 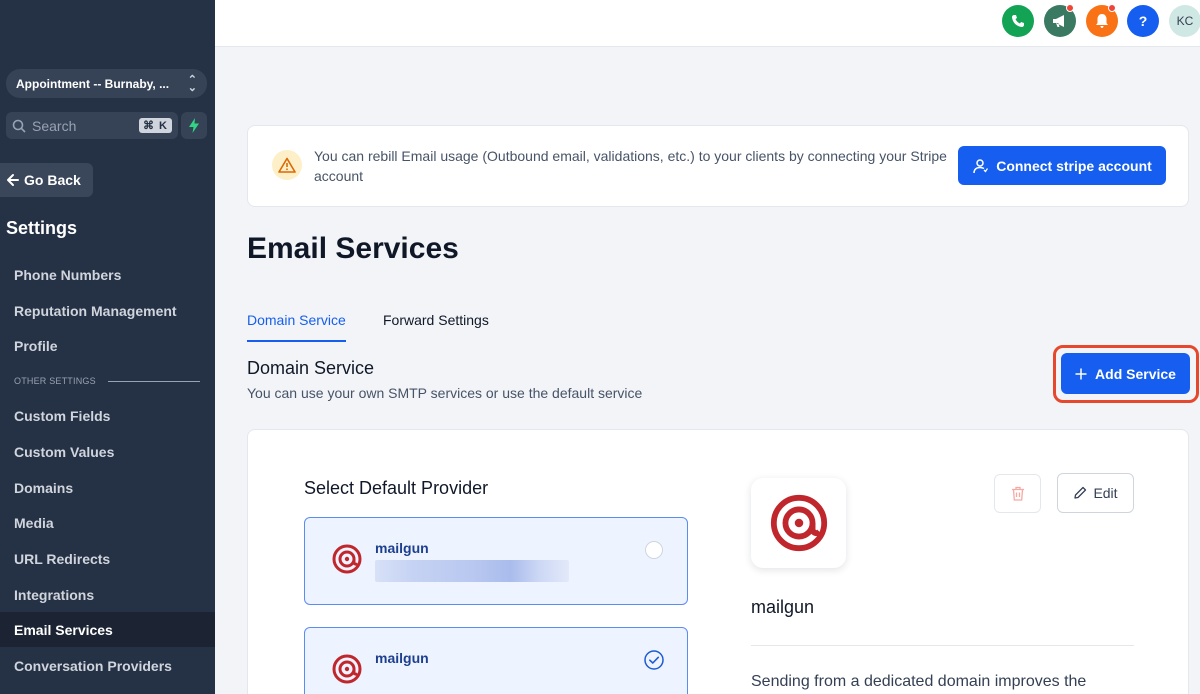 What do you see at coordinates (54, 125) in the screenshot?
I see `search-placeholder: Search` at bounding box center [54, 125].